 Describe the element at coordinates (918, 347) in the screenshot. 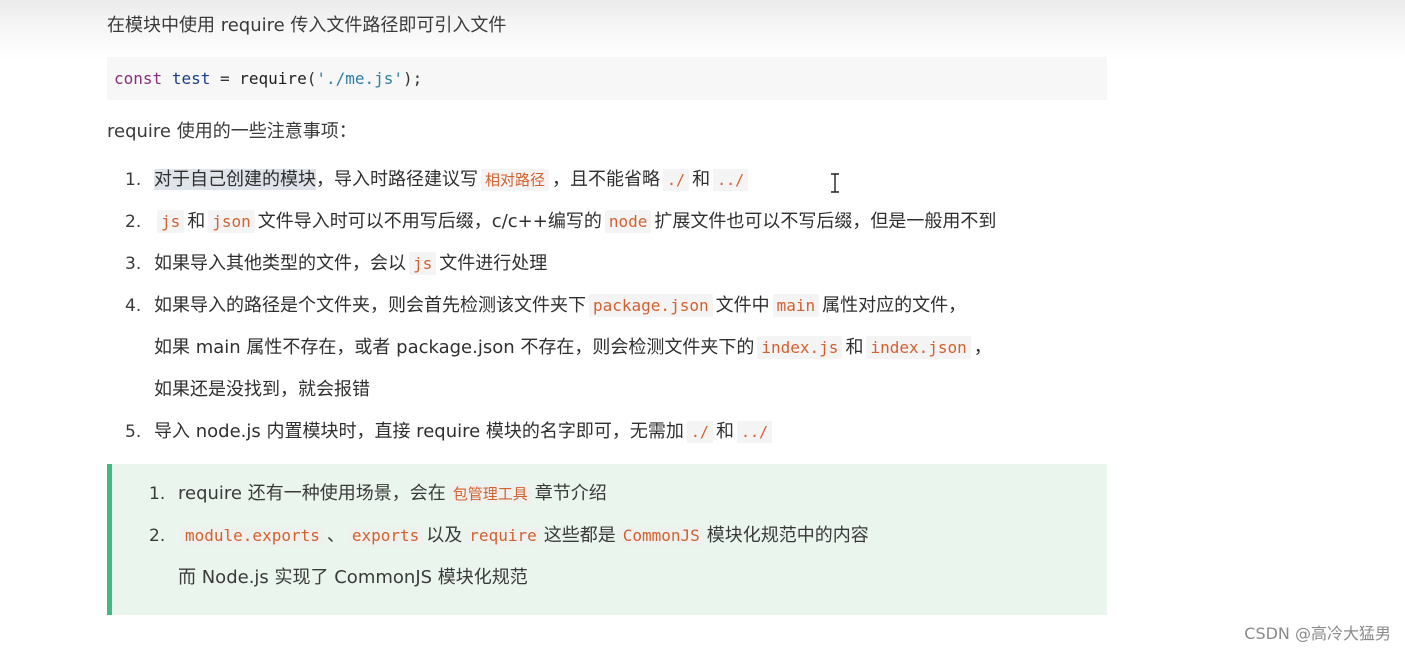

I see `inline-code: index.json` at that location.